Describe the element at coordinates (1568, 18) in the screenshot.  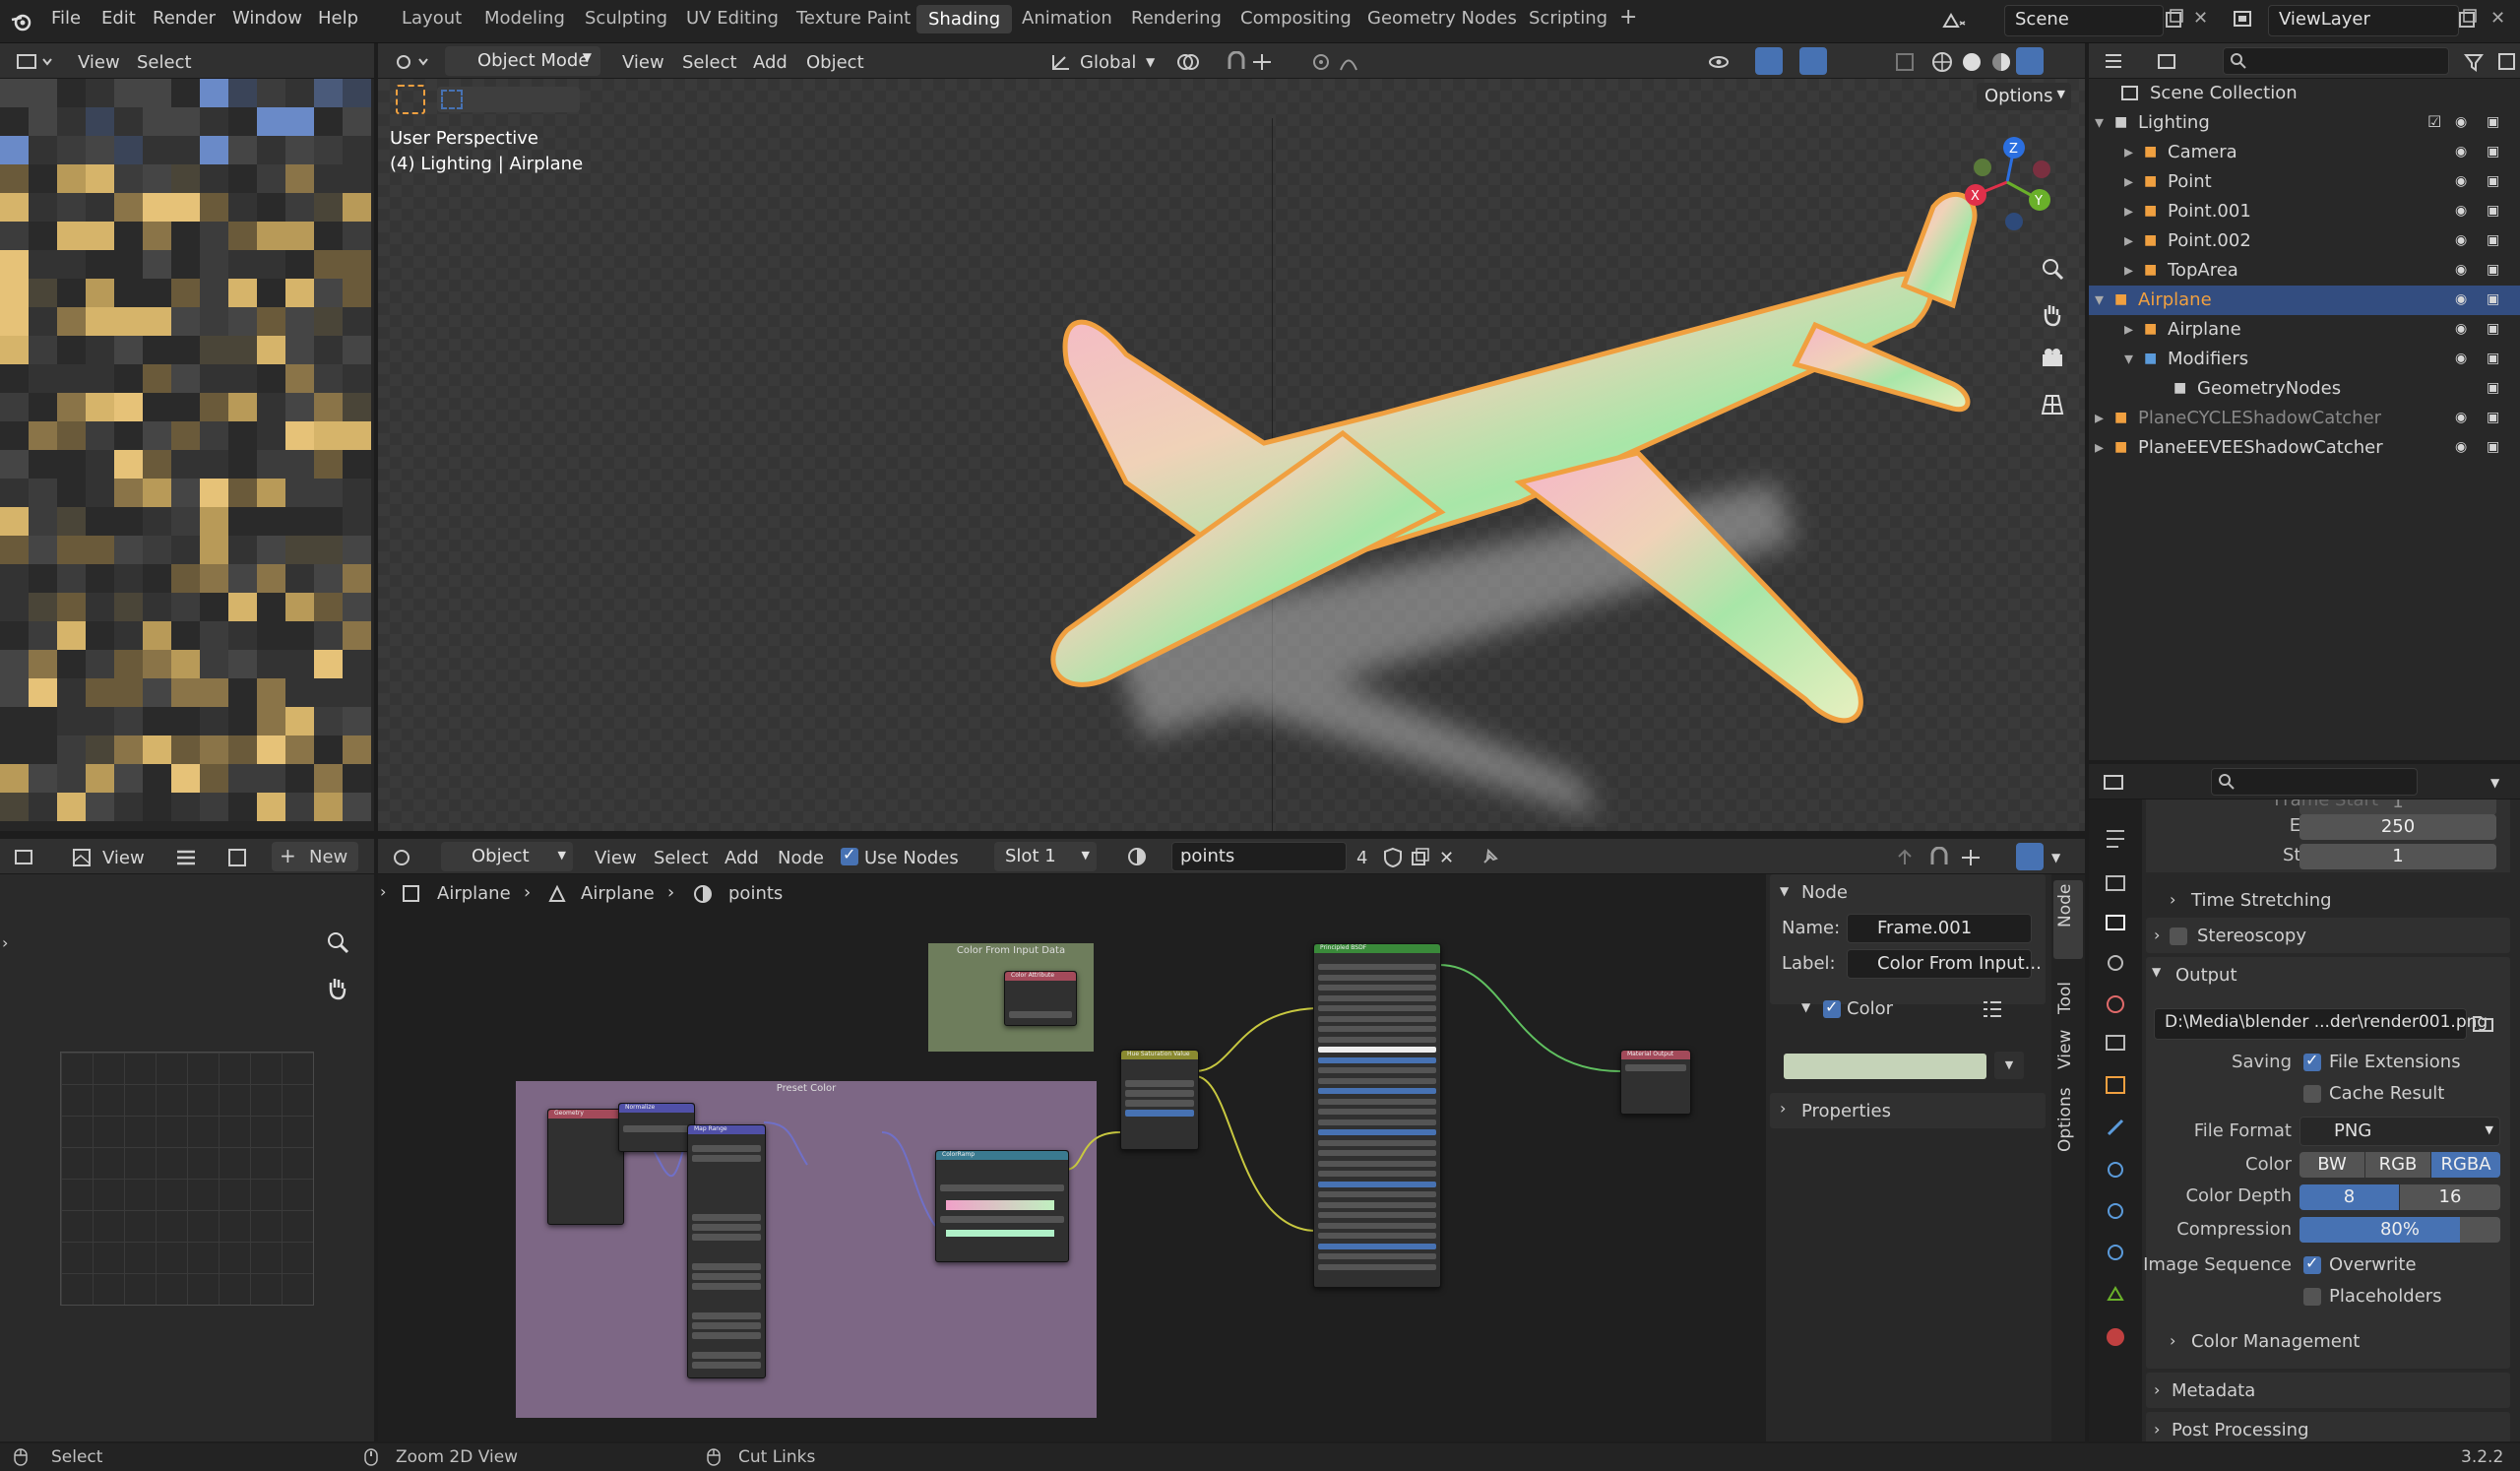
I see `tab-scripting: Scripting` at that location.